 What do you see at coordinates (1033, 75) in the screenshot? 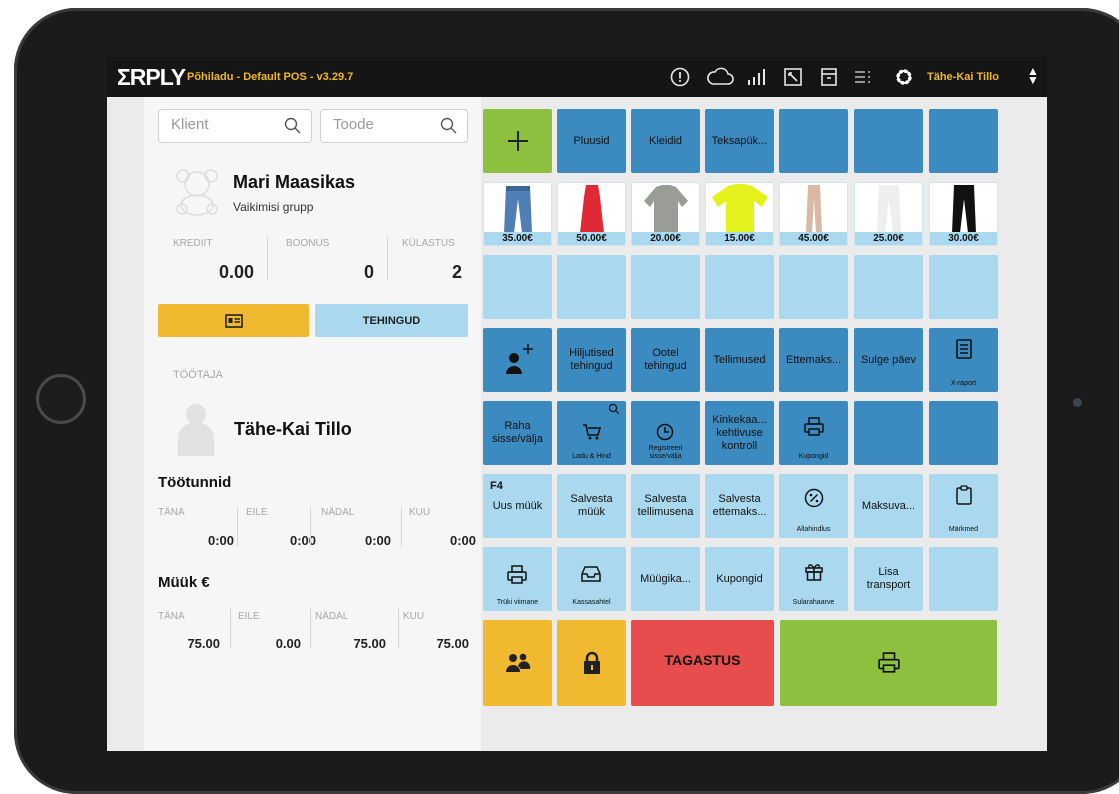
I see `chevron-updown-icon: ▲ ▼` at bounding box center [1033, 75].